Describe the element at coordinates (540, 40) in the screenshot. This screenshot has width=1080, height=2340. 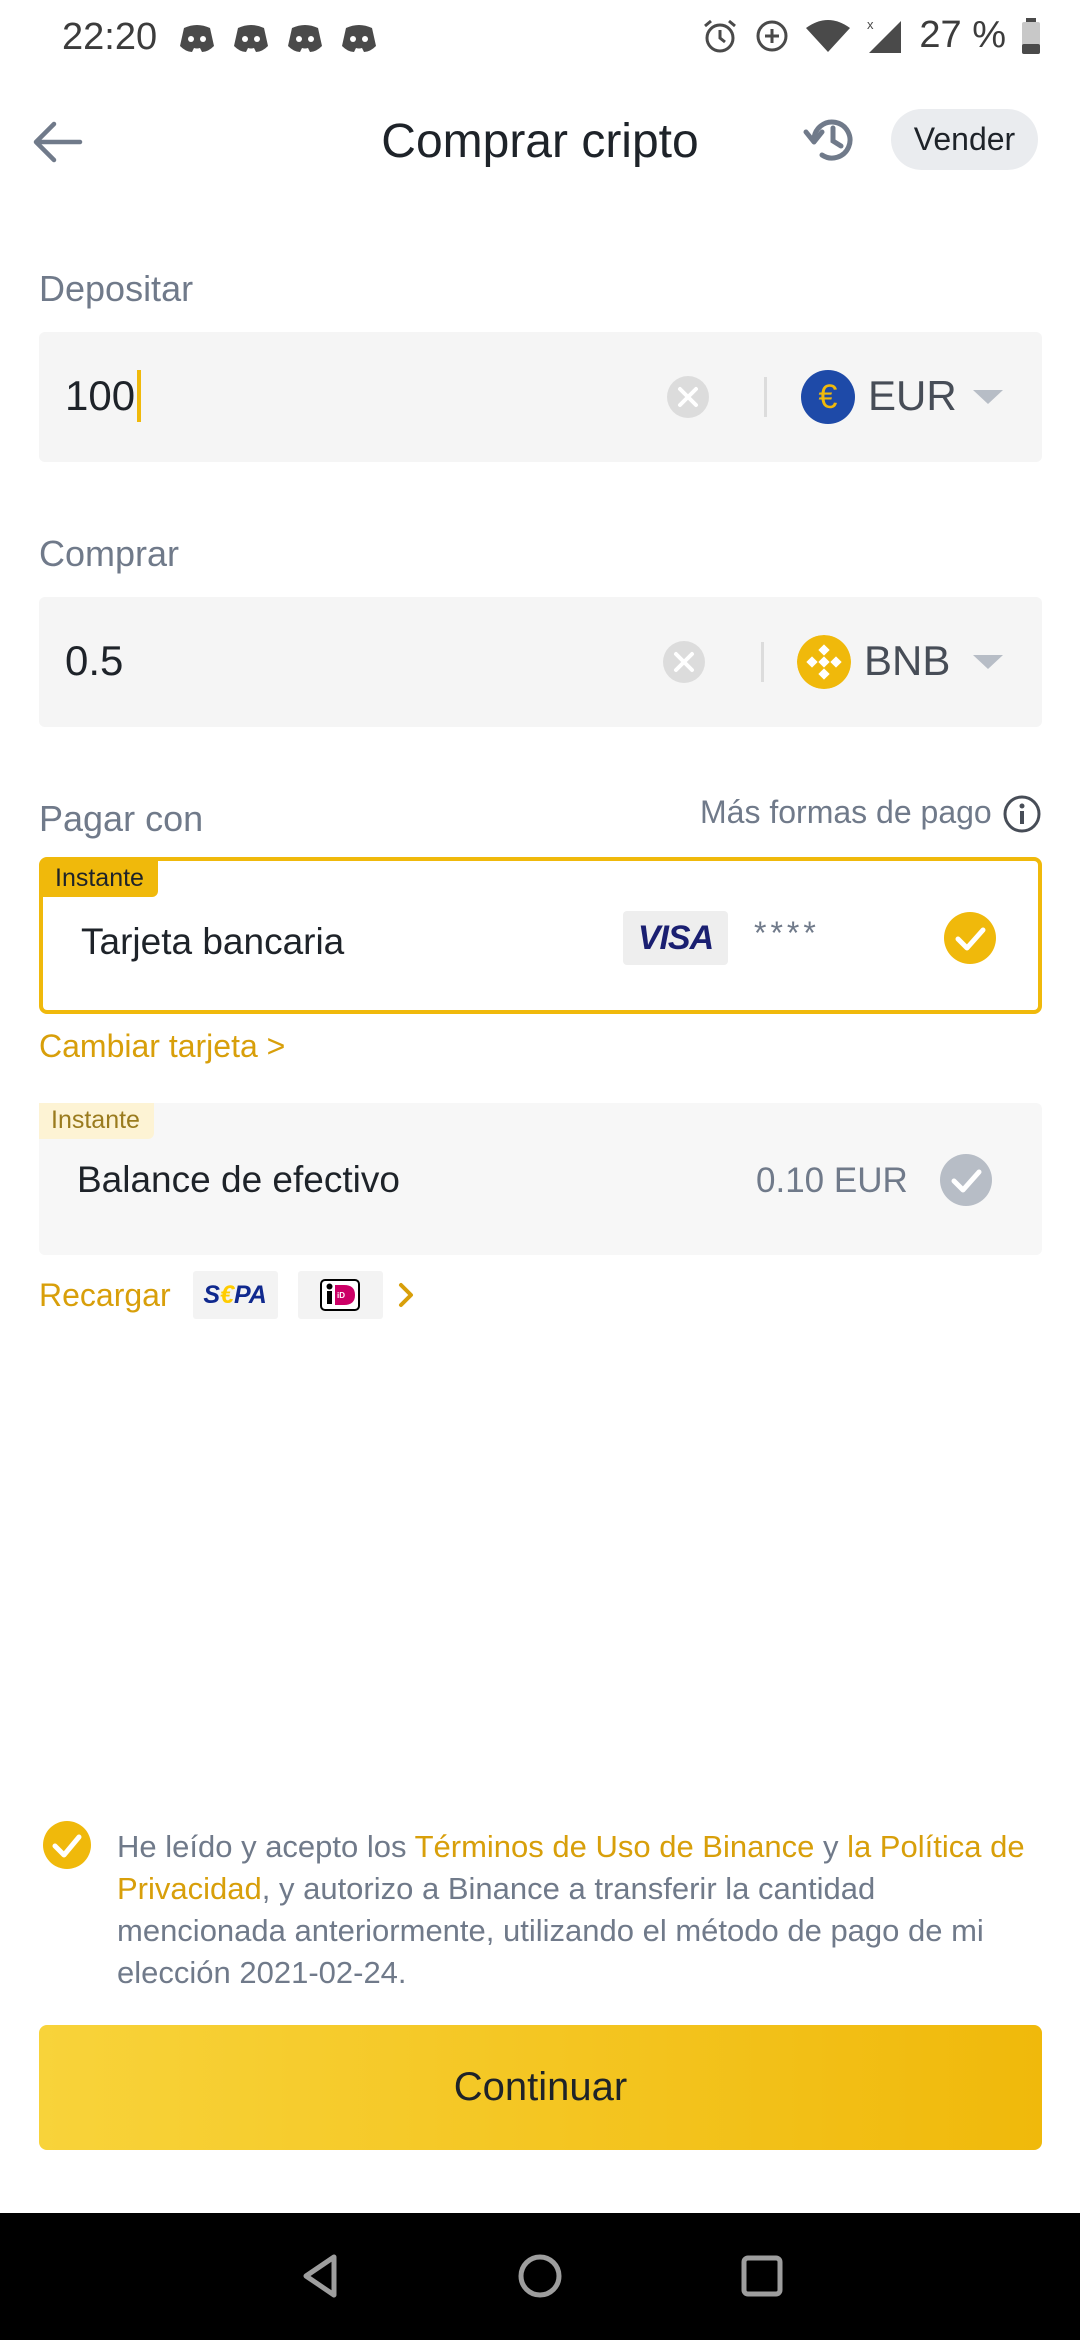
I see `status-bar: 22:20 x 27 %` at that location.